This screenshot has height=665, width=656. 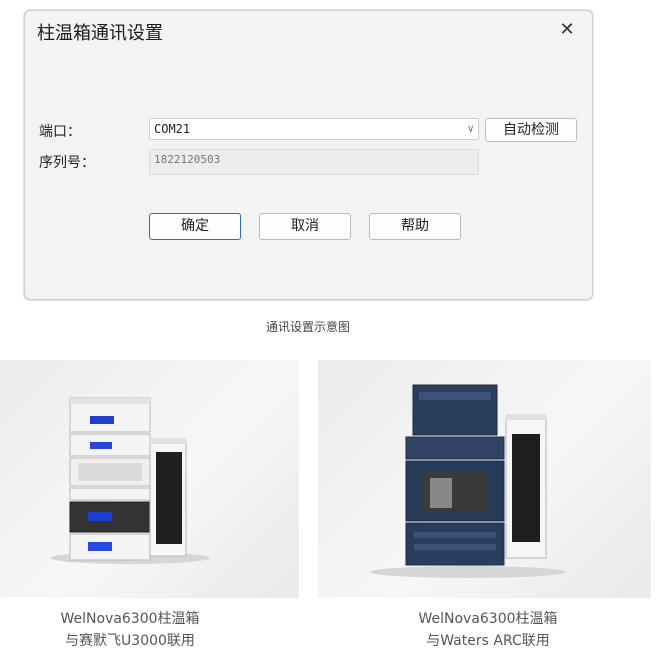 I want to click on help-button: 帮助, so click(x=415, y=226).